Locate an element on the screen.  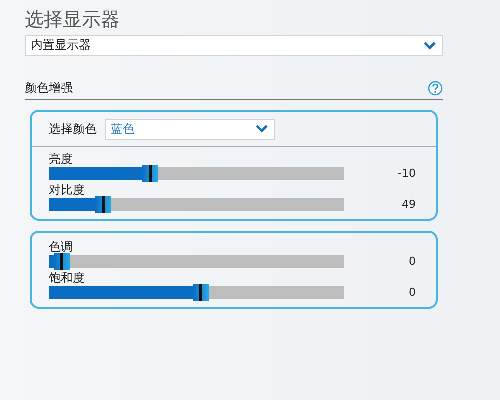
slider-label: 亮度 is located at coordinates (61, 159).